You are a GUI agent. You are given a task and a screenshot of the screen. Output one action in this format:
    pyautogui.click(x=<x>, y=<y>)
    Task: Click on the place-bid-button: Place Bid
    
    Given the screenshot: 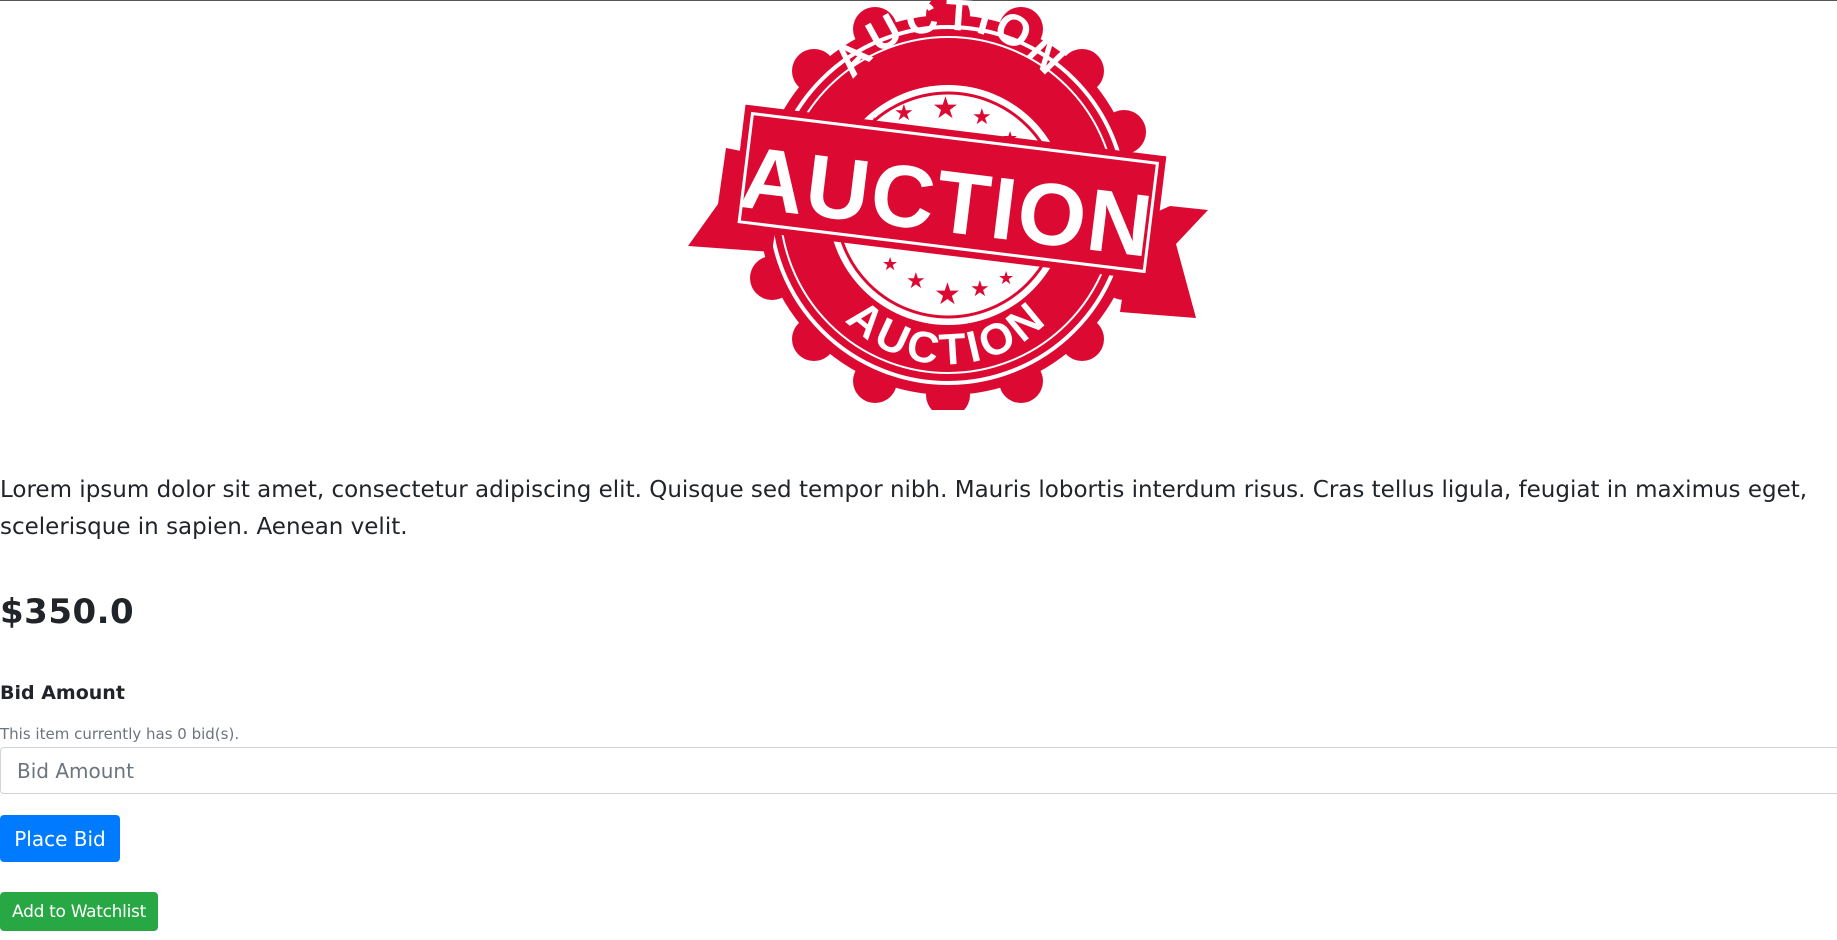 What is the action you would take?
    pyautogui.click(x=60, y=838)
    